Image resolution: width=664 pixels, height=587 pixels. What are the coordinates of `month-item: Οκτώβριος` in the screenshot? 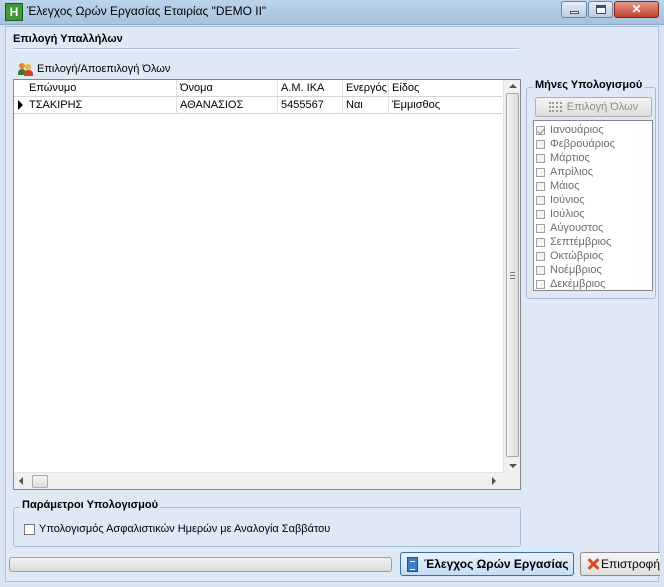 It's located at (569, 256).